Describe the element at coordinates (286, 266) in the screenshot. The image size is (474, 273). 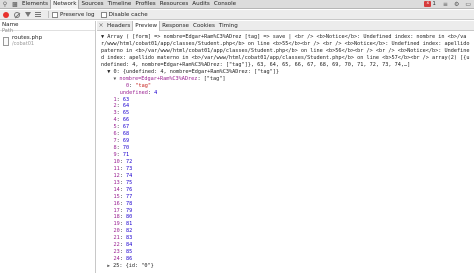
I see `tree-node-25: ▶ 25: {id: "0"}` at that location.